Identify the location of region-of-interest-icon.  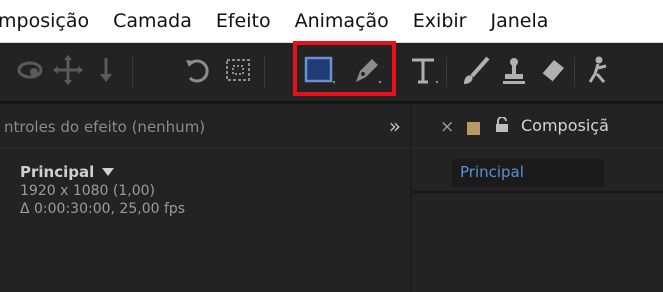
(238, 70).